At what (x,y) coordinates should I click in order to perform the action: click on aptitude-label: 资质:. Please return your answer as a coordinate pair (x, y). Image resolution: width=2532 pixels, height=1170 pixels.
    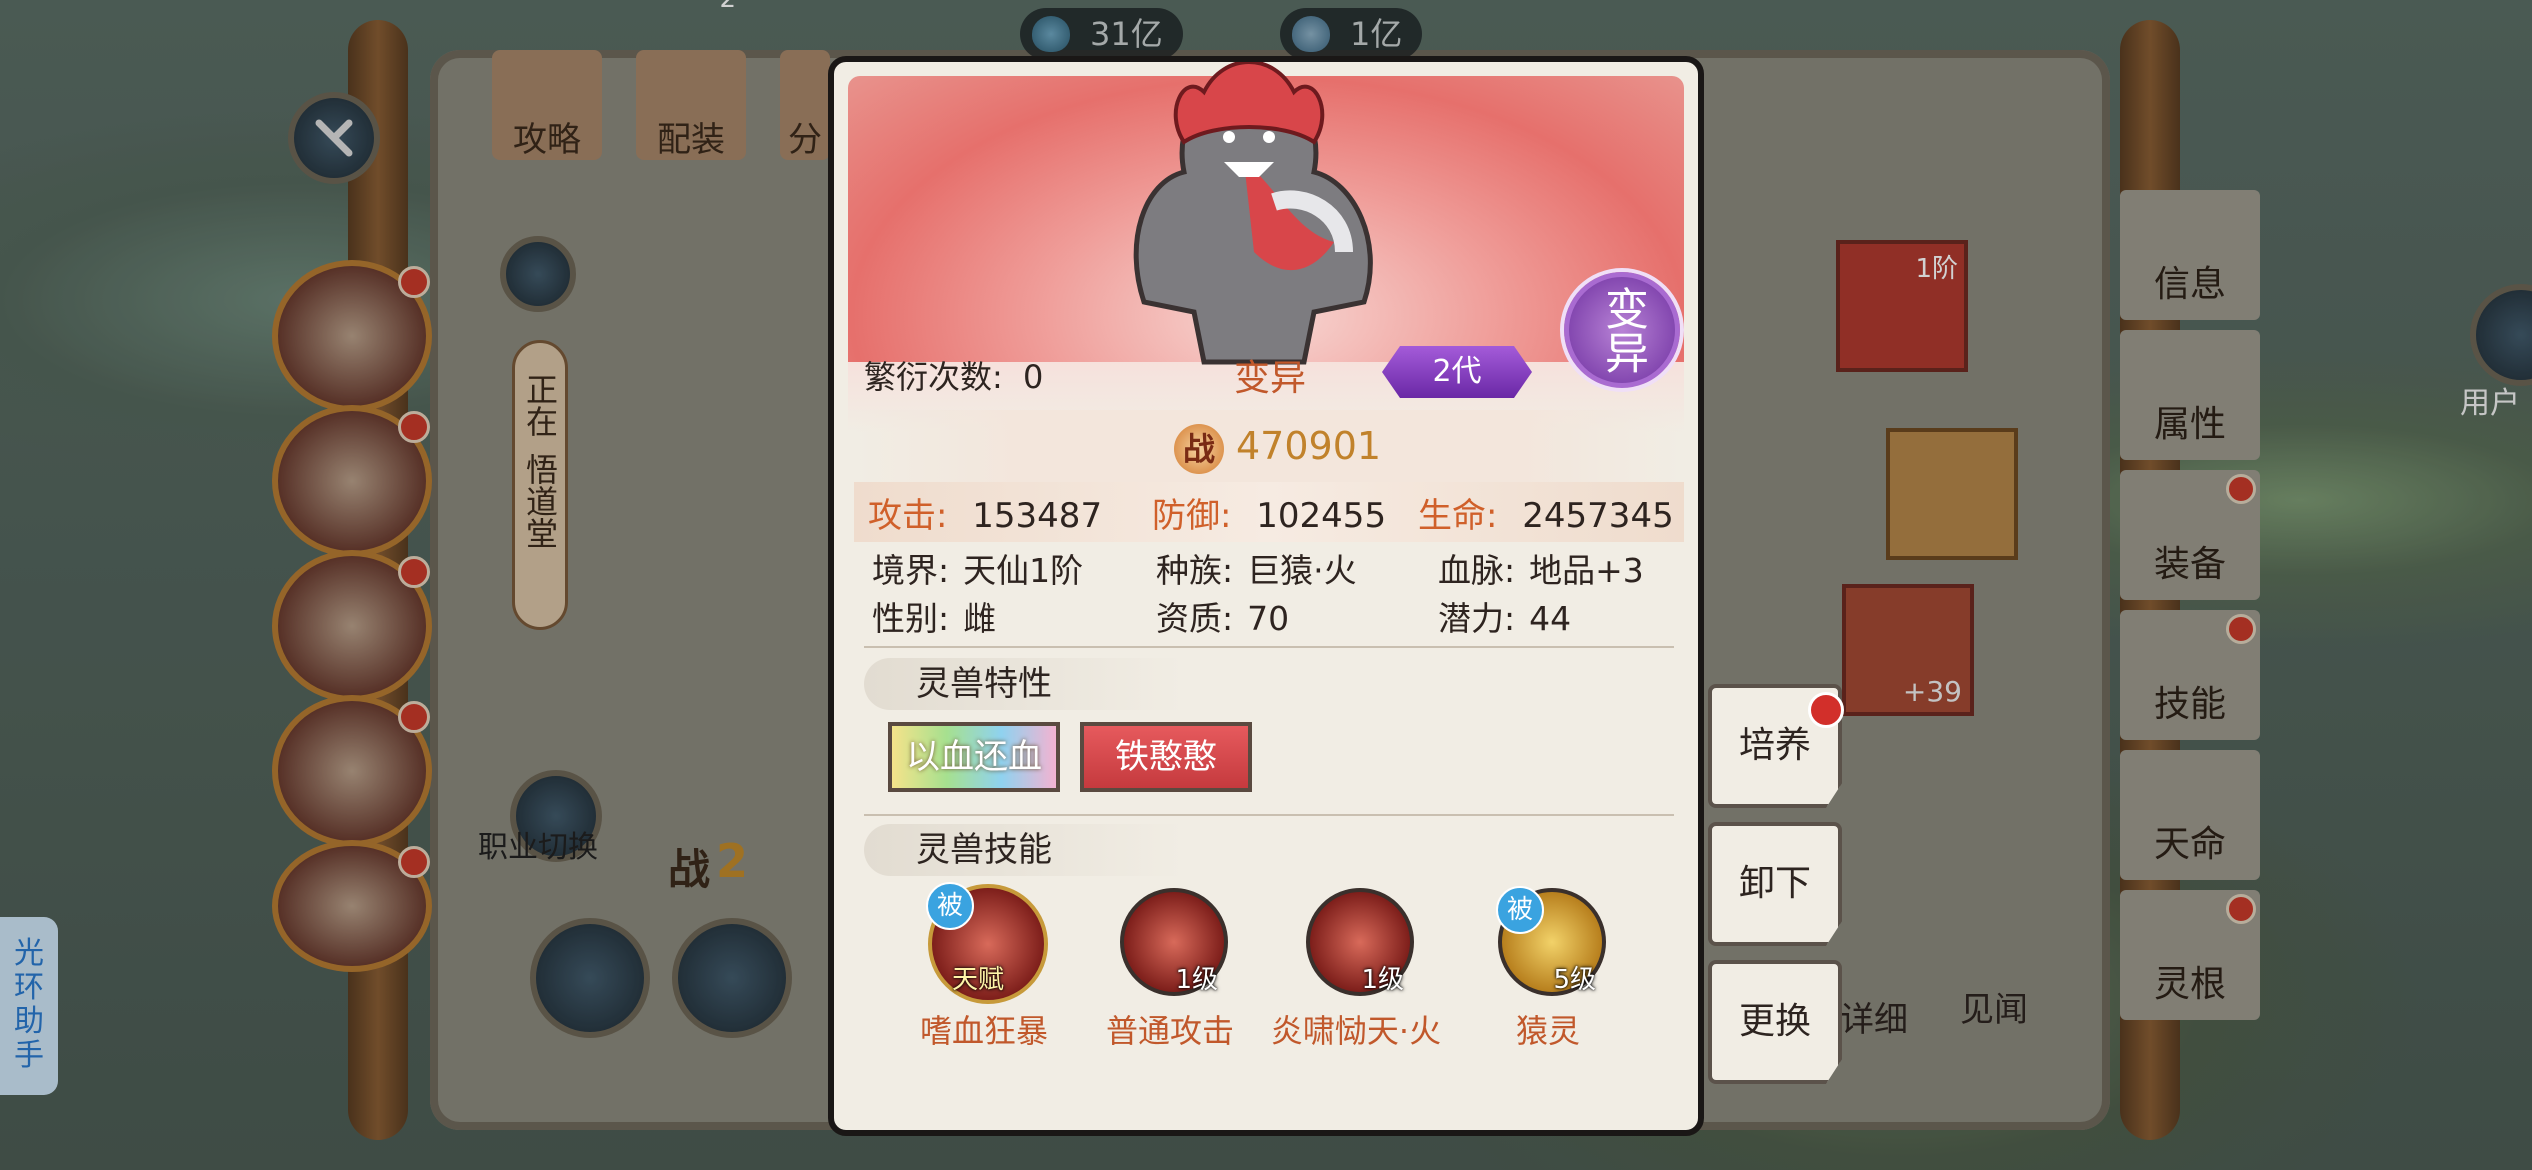
    Looking at the image, I should click on (1195, 618).